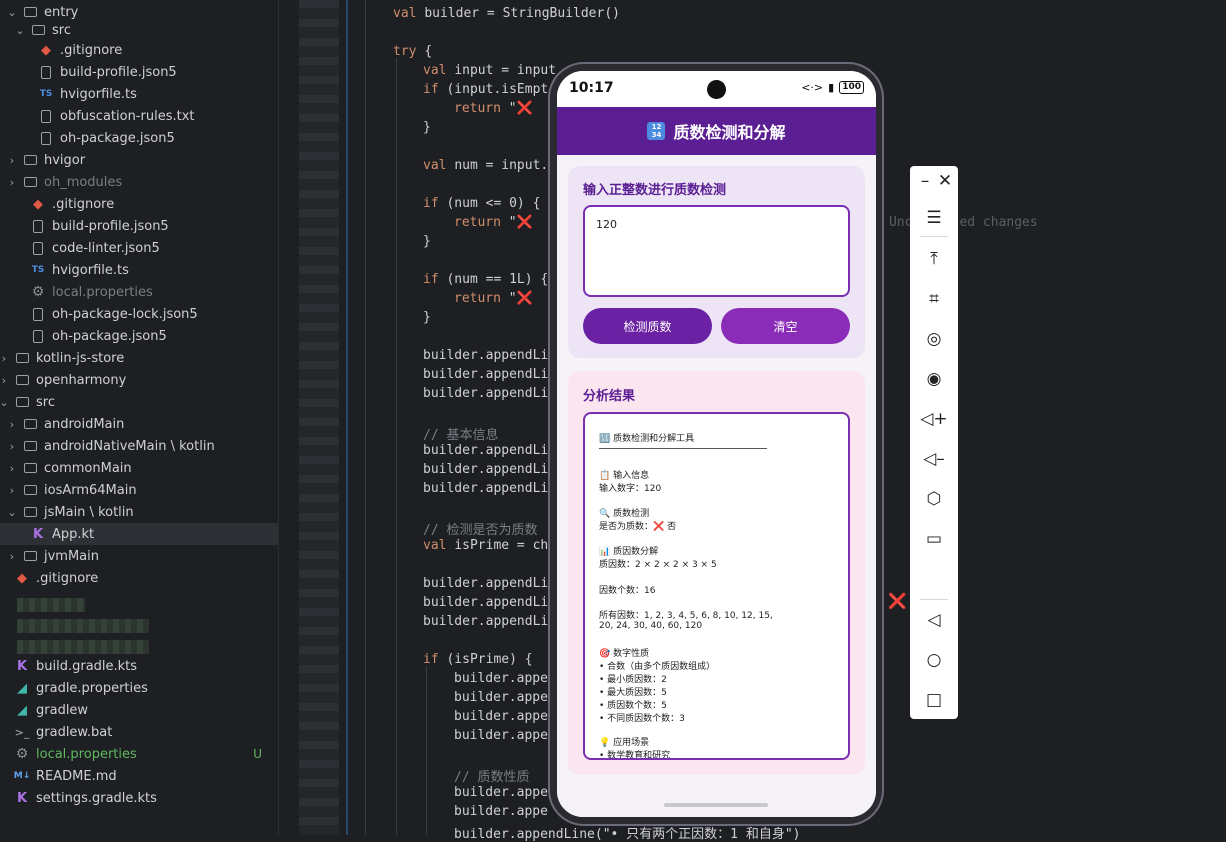 This screenshot has height=842, width=1226. I want to click on crop-icon: ⌗, so click(934, 299).